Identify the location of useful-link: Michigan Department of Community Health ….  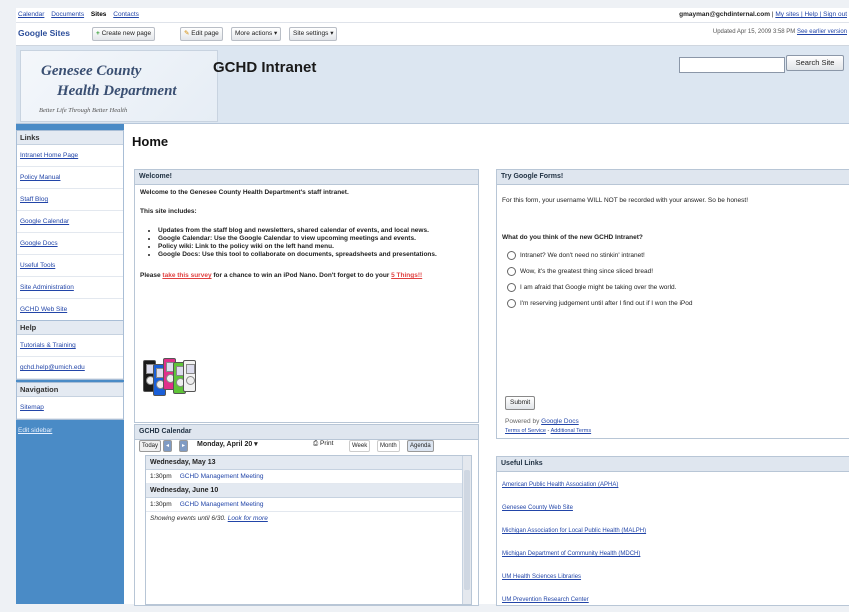
(673, 554).